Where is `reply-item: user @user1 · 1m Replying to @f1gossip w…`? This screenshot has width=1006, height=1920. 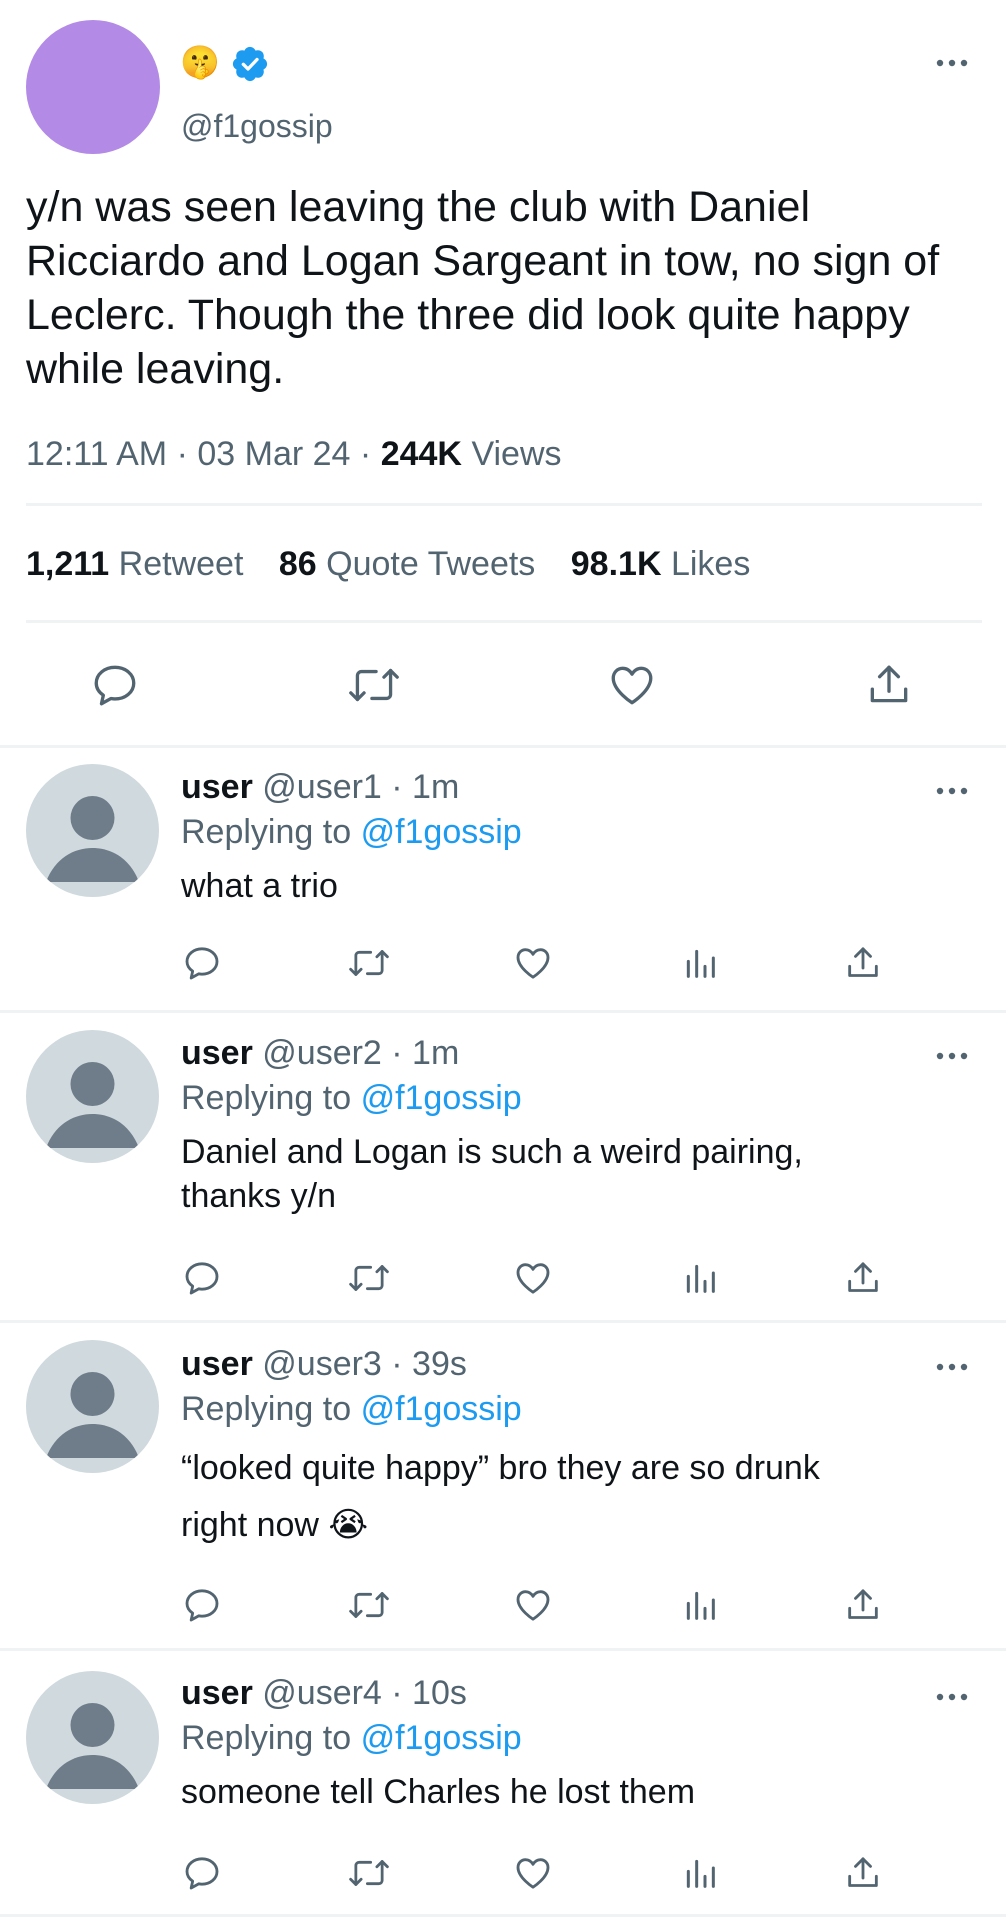
reply-item: user @user1 · 1m Replying to @f1gossip w… is located at coordinates (503, 879).